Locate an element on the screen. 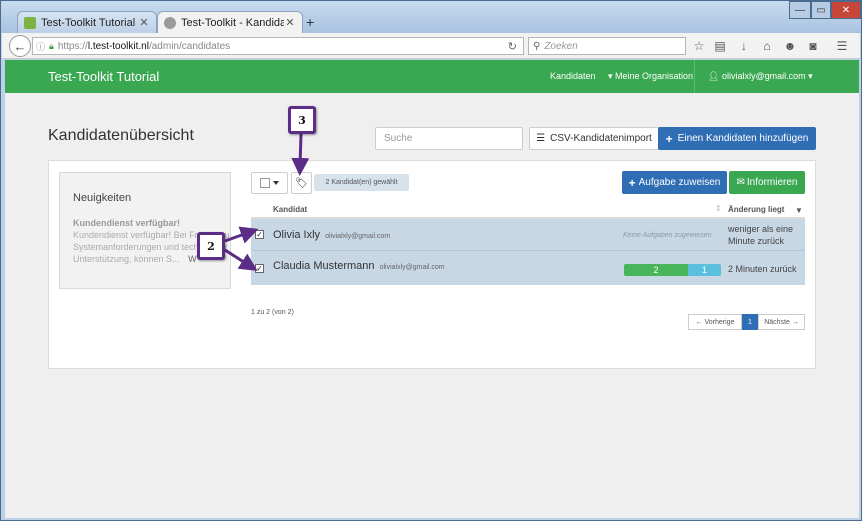 The width and height of the screenshot is (862, 521). candidate-name: Claudia Mustermann olivialxly@gmail.com is located at coordinates (359, 266).